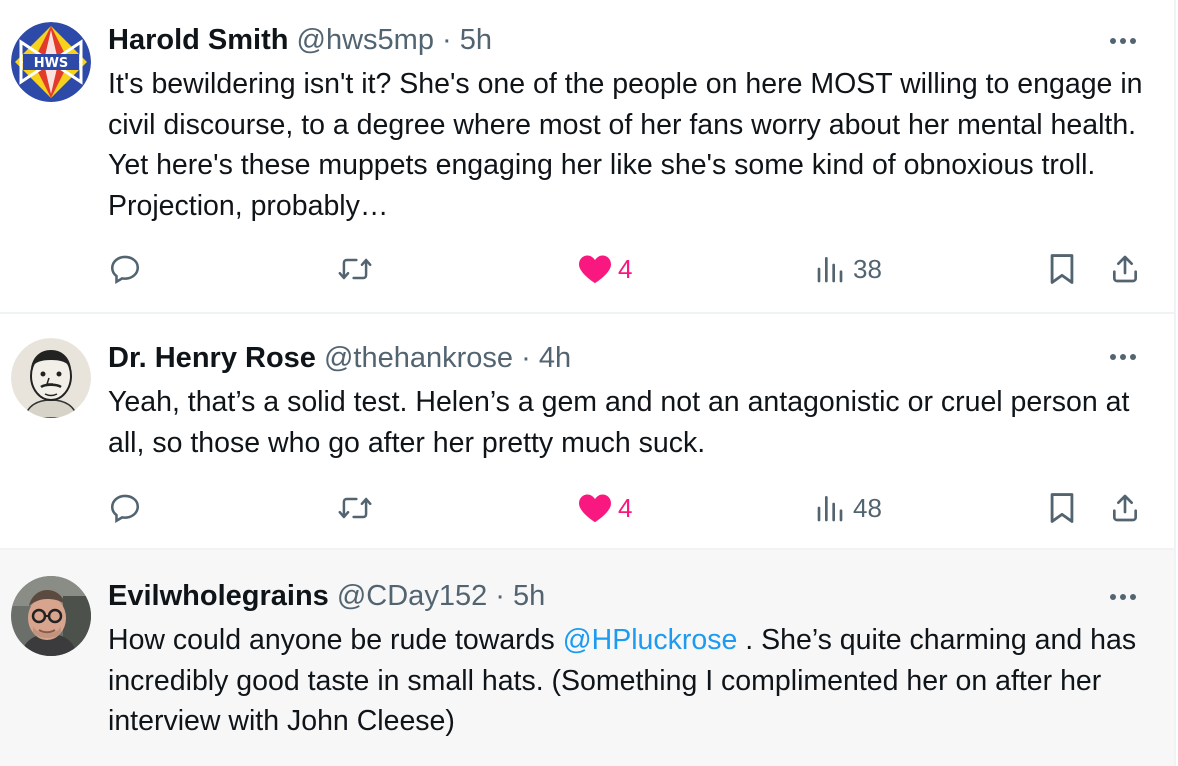  I want to click on user-handle: @thehankrose, so click(418, 358).